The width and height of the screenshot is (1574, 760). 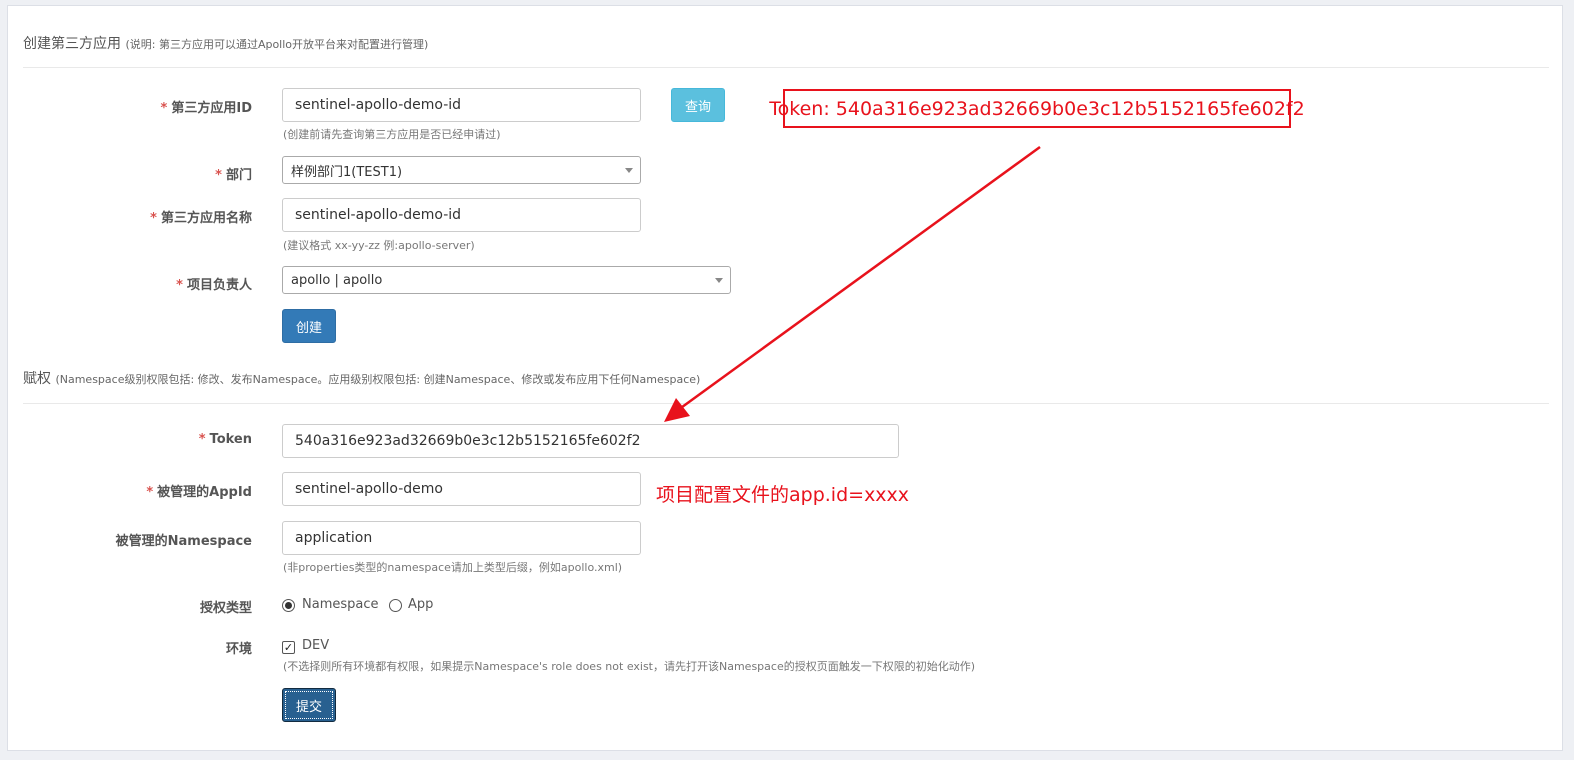 What do you see at coordinates (677, 410) in the screenshot?
I see `arrow-head` at bounding box center [677, 410].